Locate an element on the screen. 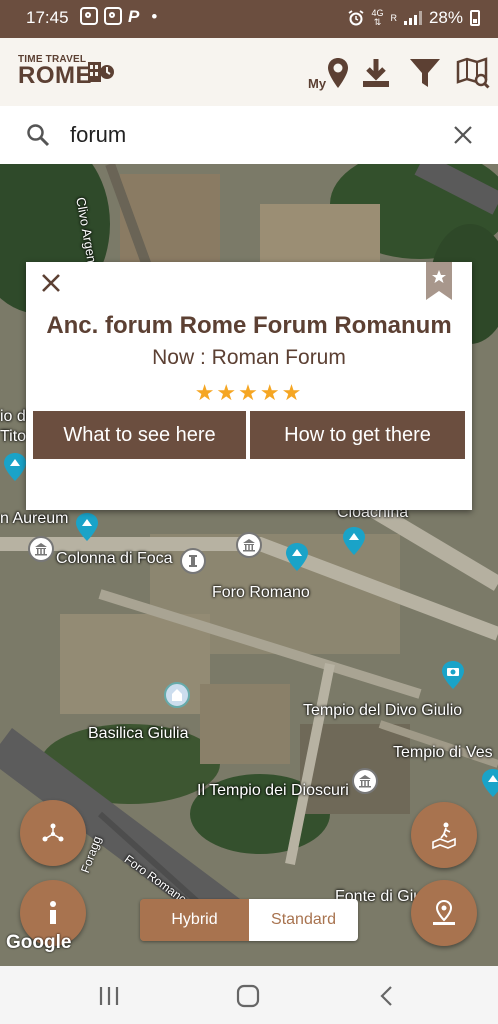  my-location-button is located at coordinates (444, 913).